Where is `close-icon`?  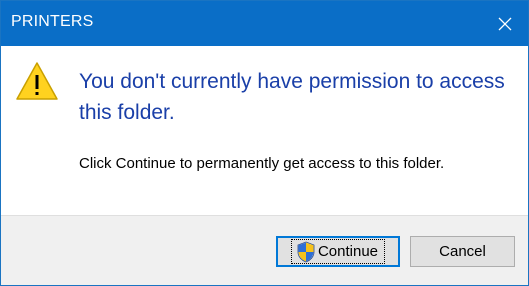 close-icon is located at coordinates (505, 23).